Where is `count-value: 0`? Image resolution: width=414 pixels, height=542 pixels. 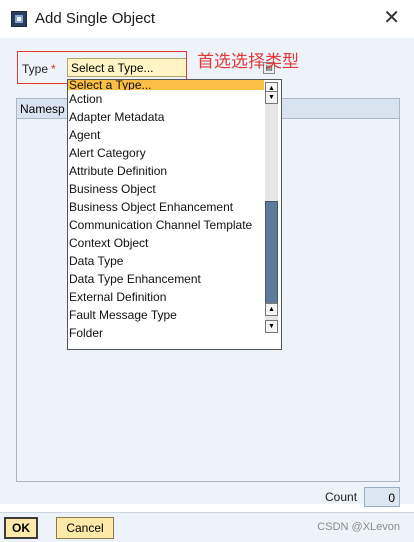 count-value: 0 is located at coordinates (382, 497).